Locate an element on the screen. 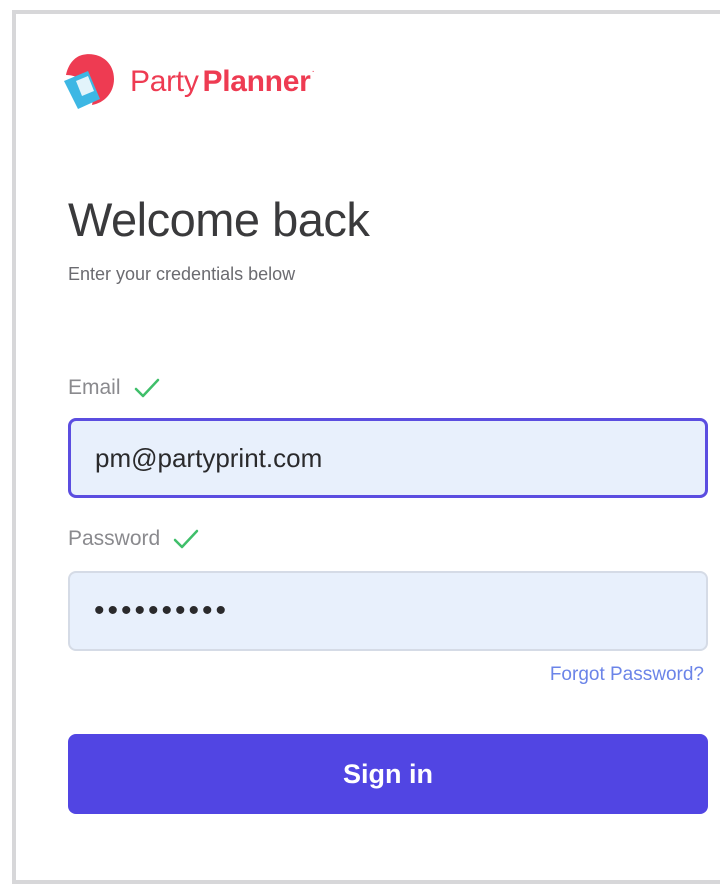 This screenshot has height=886, width=720. forgot-password-link: Forgot Password? is located at coordinates (627, 675).